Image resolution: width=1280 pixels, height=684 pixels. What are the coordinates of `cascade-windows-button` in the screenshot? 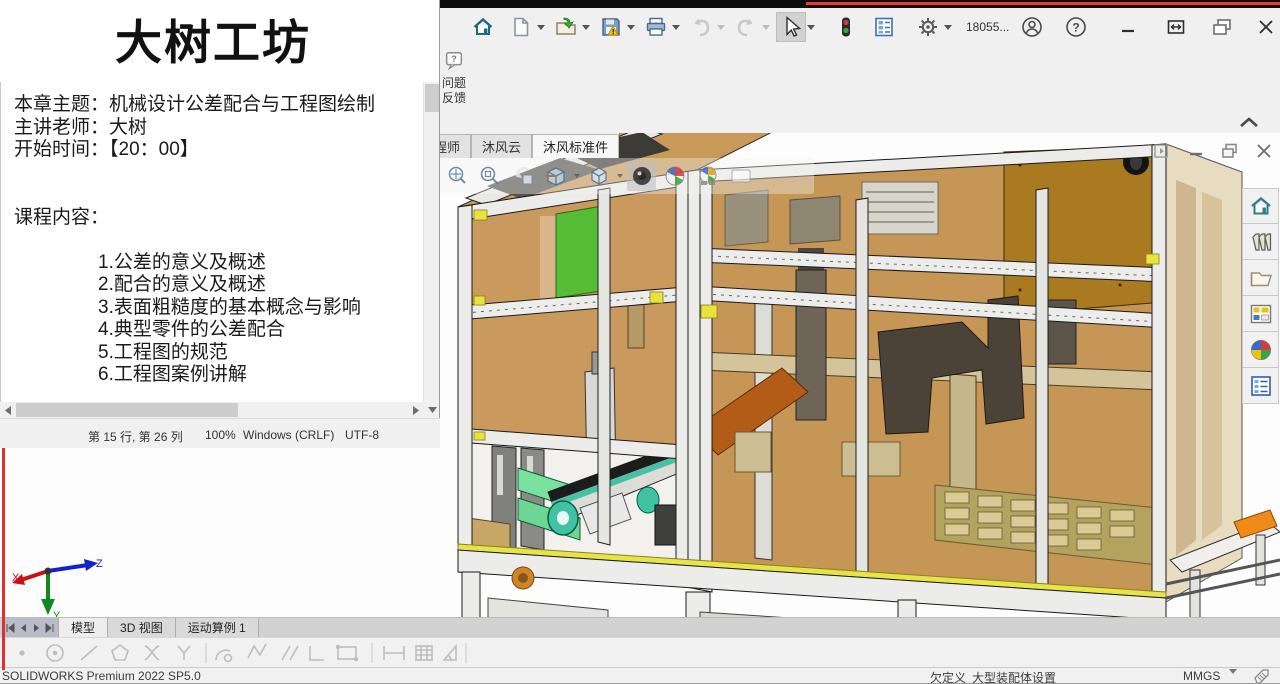 It's located at (1222, 27).